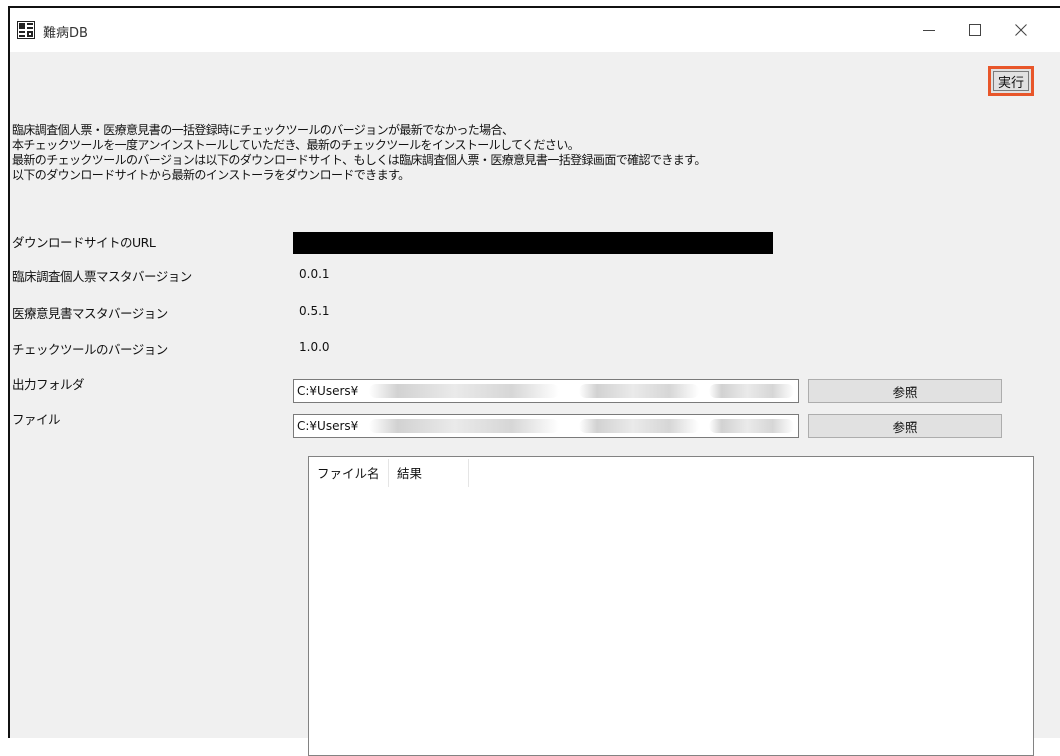  What do you see at coordinates (36, 419) in the screenshot?
I see `file-label: ファイル` at bounding box center [36, 419].